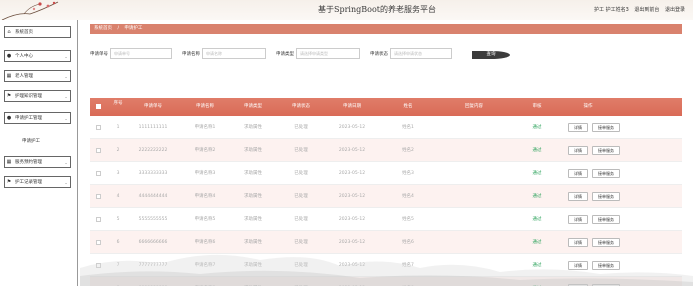  What do you see at coordinates (37, 56) in the screenshot?
I see `sidebar-item-2: ● 个人中心 ⌄` at bounding box center [37, 56].